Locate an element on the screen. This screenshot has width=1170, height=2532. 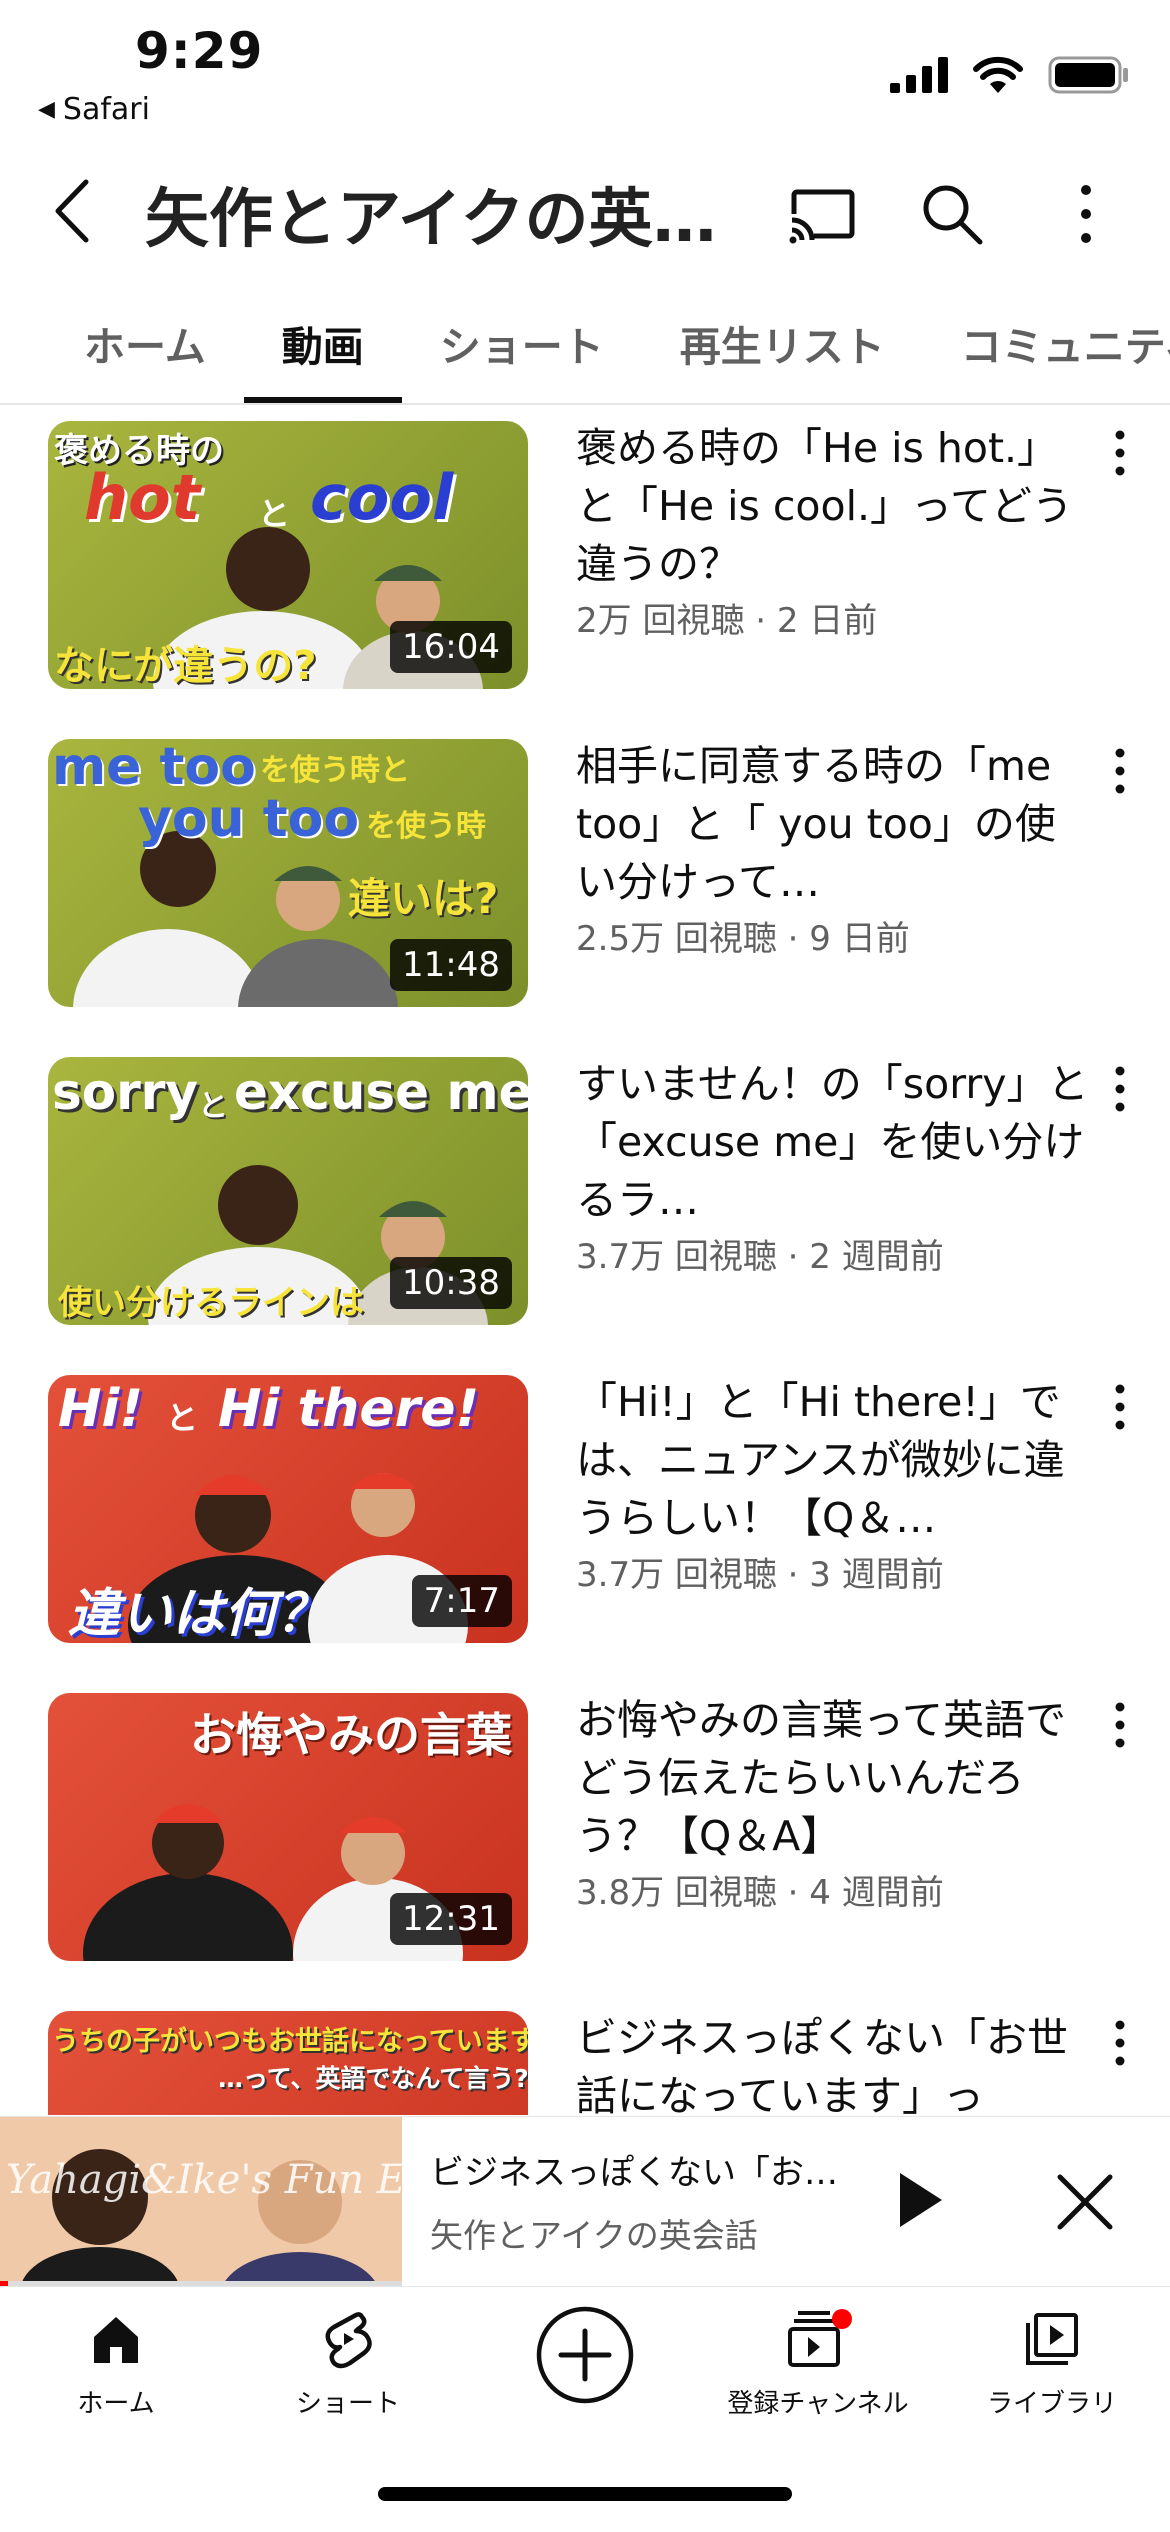
tab-community: コミュニティ is located at coordinates (1046, 349).